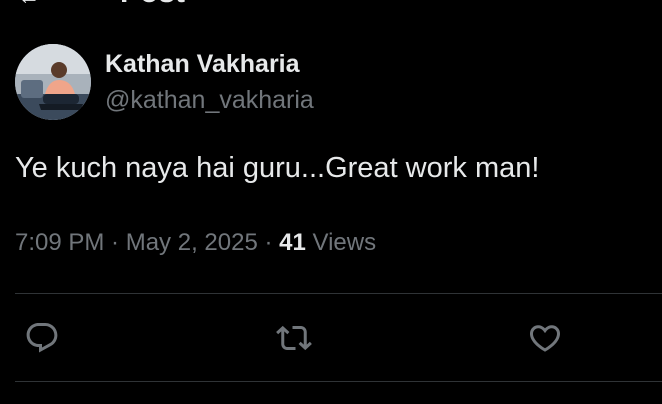 The height and width of the screenshot is (404, 662). I want to click on author-handle: @kathan_vakharia, so click(209, 100).